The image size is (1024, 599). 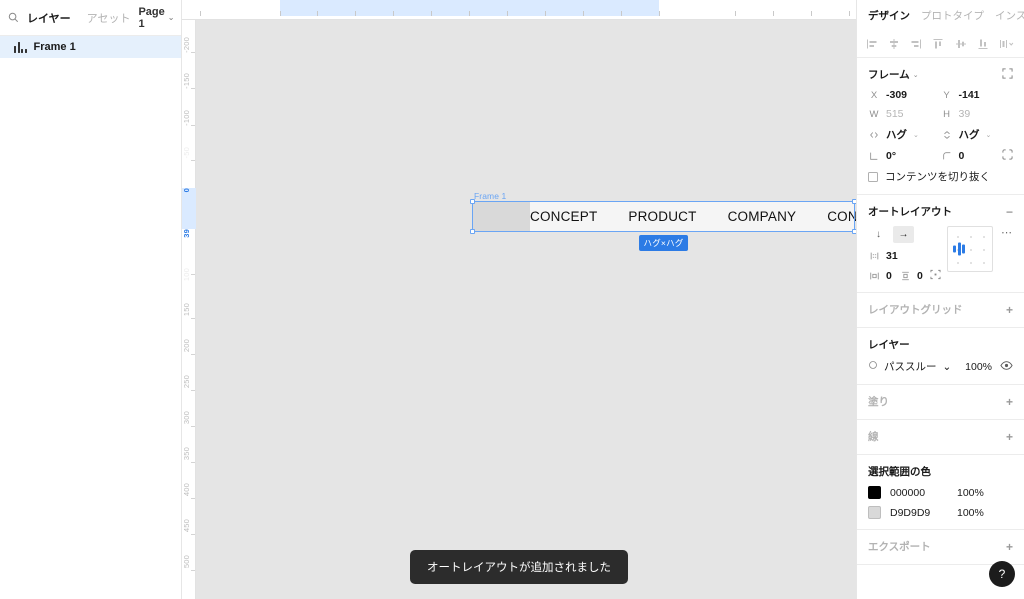 I want to click on tab-prototype: プロトタイプ, so click(x=952, y=15).